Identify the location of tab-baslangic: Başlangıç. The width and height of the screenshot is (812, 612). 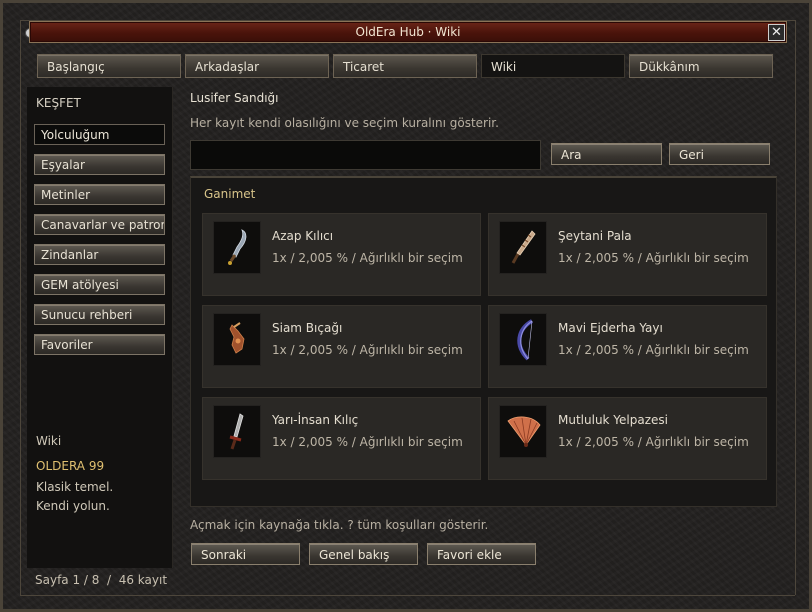
(109, 66).